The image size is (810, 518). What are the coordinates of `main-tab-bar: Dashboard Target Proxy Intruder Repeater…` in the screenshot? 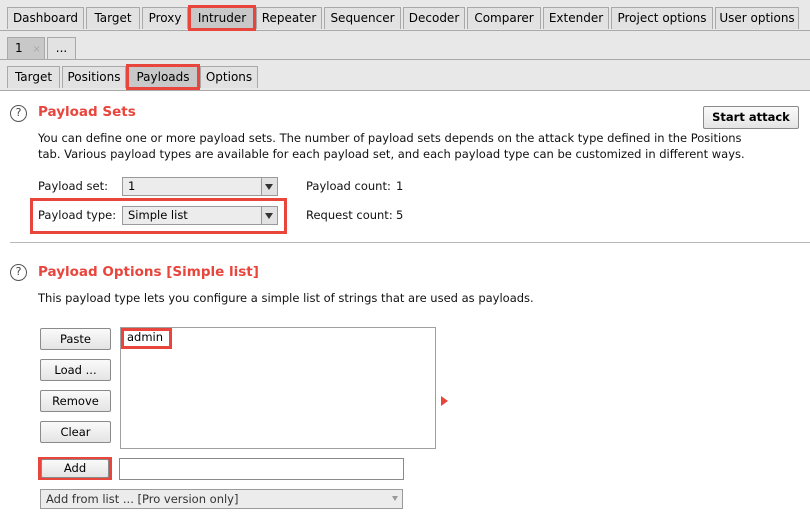 It's located at (405, 15).